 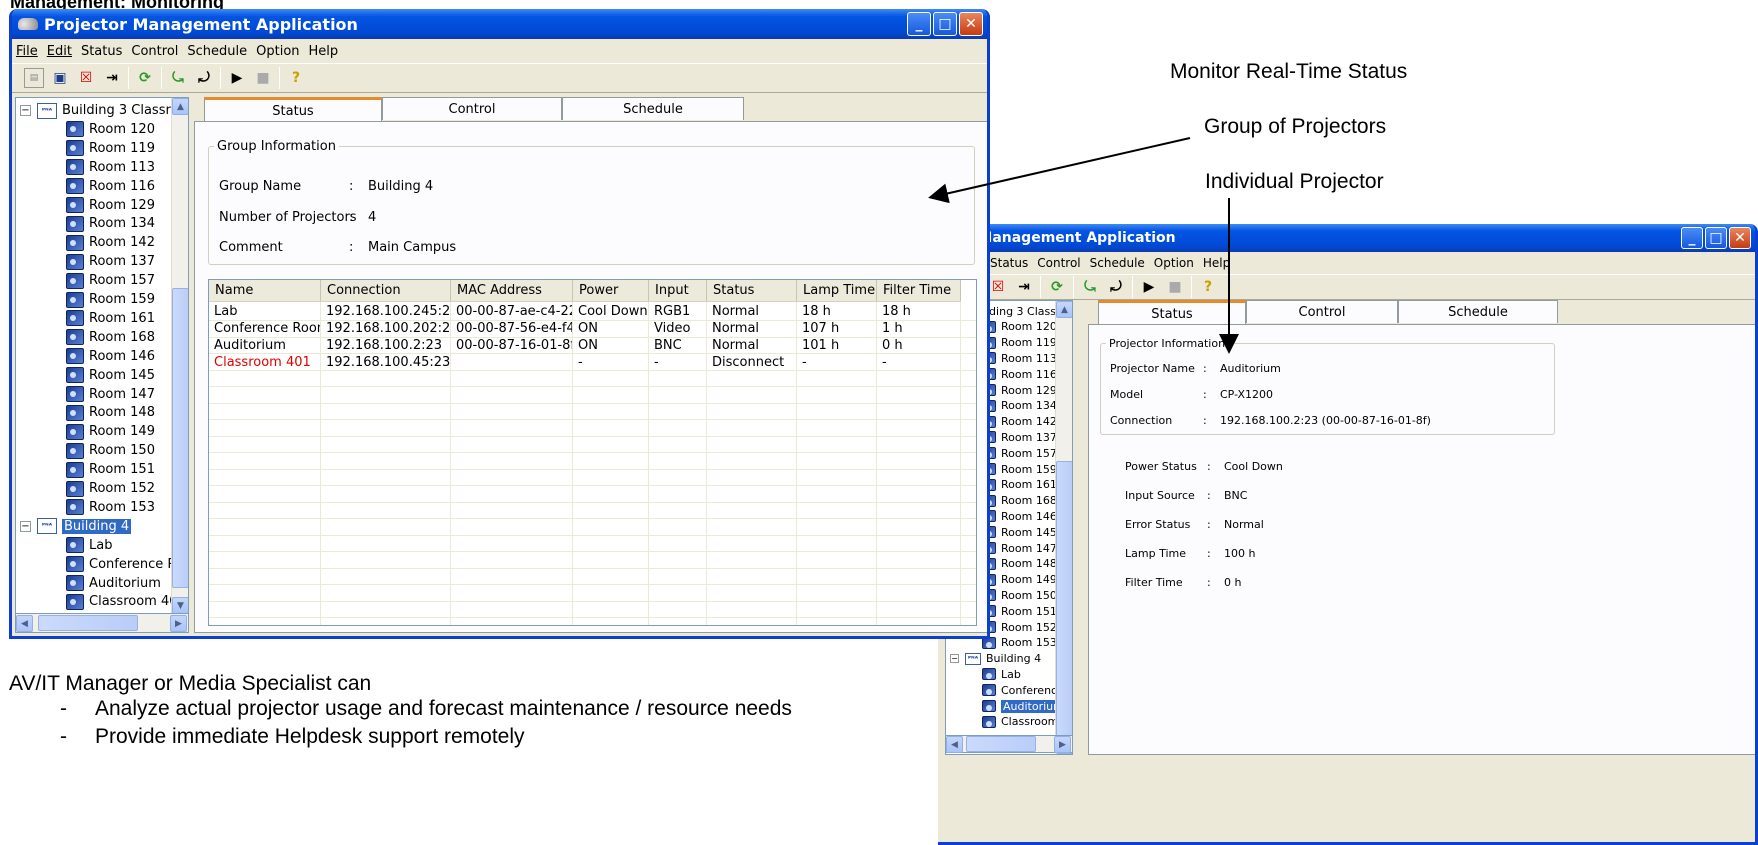 What do you see at coordinates (1059, 170) in the screenshot?
I see `arrow-to-group-info` at bounding box center [1059, 170].